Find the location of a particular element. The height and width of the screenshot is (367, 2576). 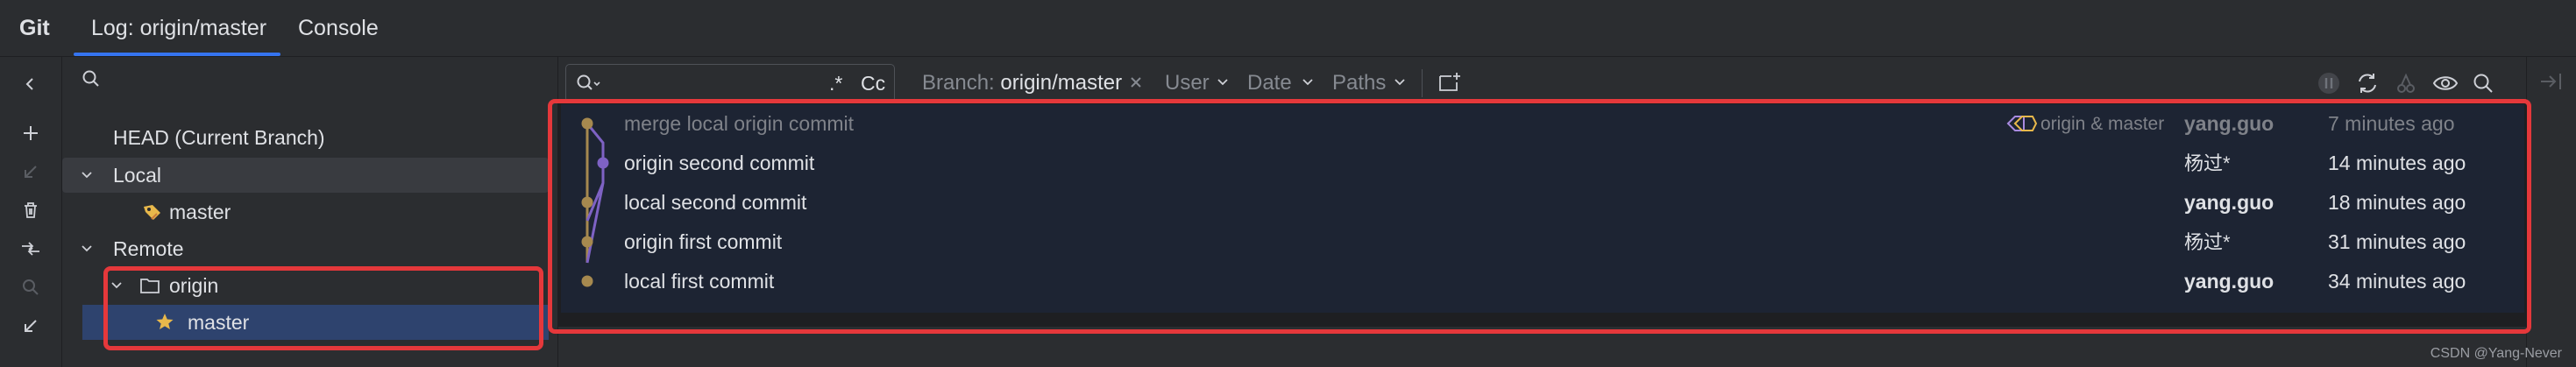

branch-labels-icon is located at coordinates (2020, 124).